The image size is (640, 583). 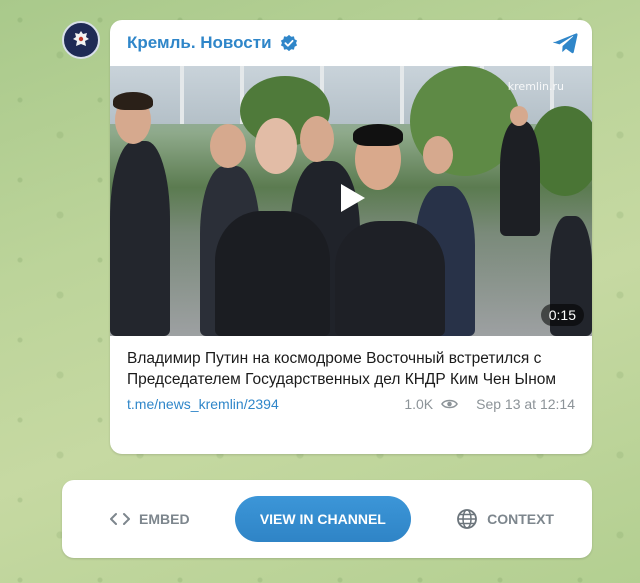 I want to click on view-in-channel-label: VIEW IN CHANNEL, so click(x=322, y=519).